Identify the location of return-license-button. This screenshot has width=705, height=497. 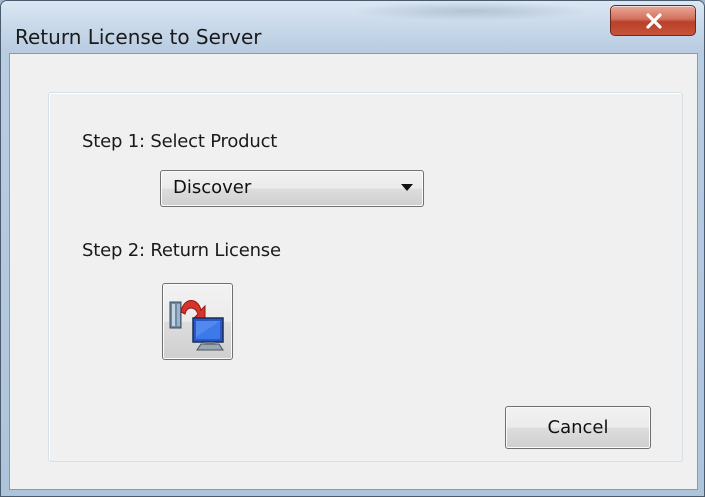
(197, 321).